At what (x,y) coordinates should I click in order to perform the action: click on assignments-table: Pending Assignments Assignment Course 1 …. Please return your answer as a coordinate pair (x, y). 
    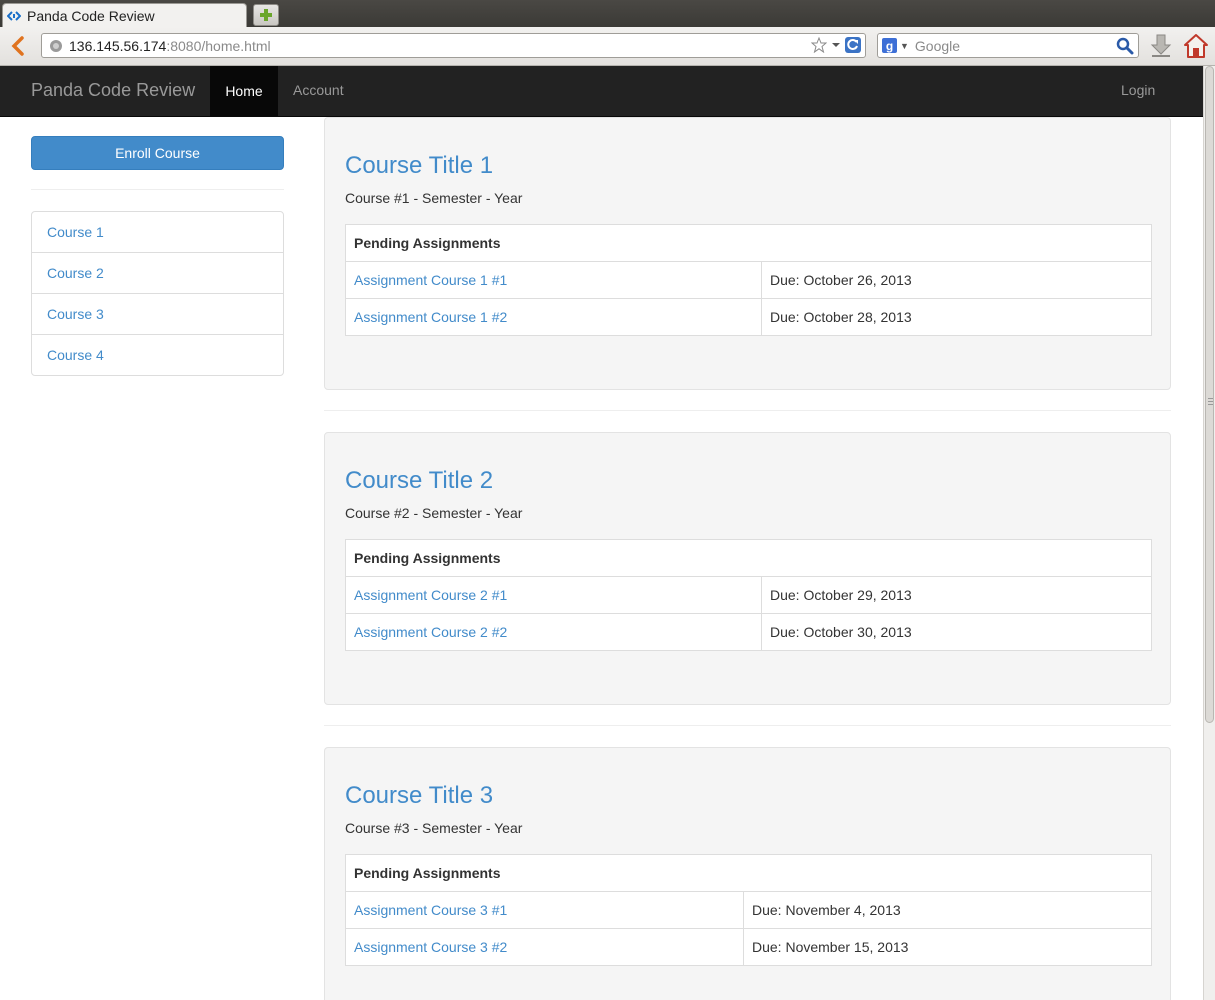
    Looking at the image, I should click on (748, 280).